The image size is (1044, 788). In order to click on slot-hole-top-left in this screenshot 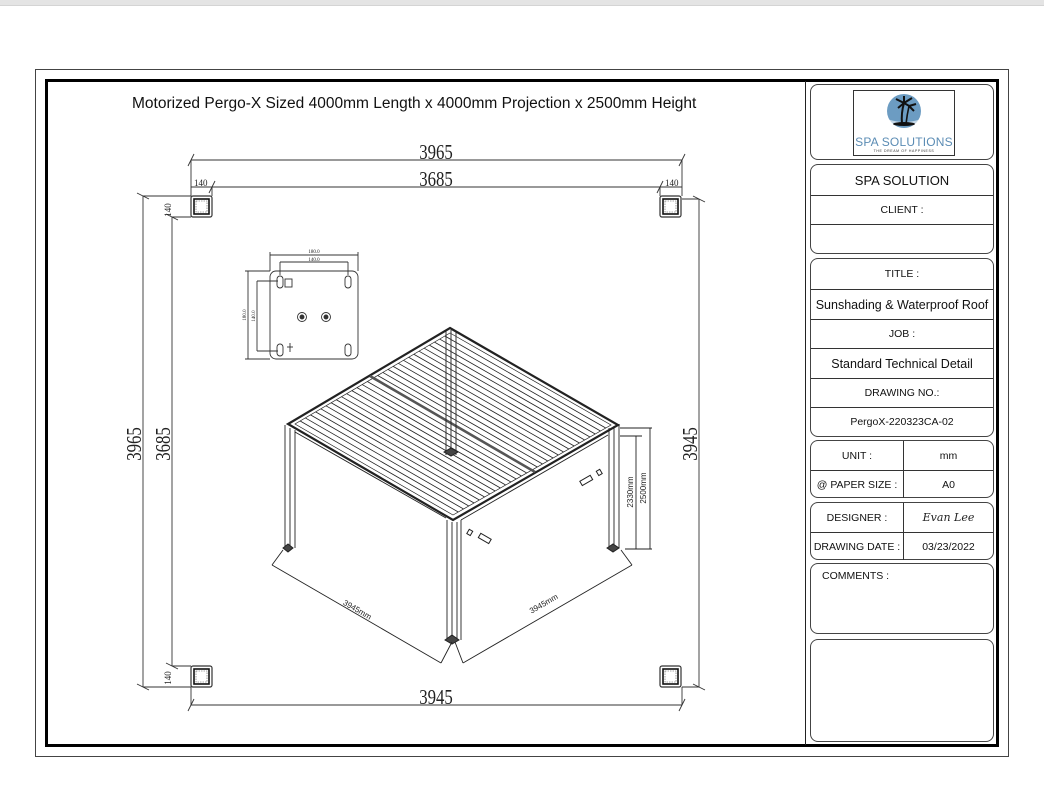, I will do `click(280, 282)`.